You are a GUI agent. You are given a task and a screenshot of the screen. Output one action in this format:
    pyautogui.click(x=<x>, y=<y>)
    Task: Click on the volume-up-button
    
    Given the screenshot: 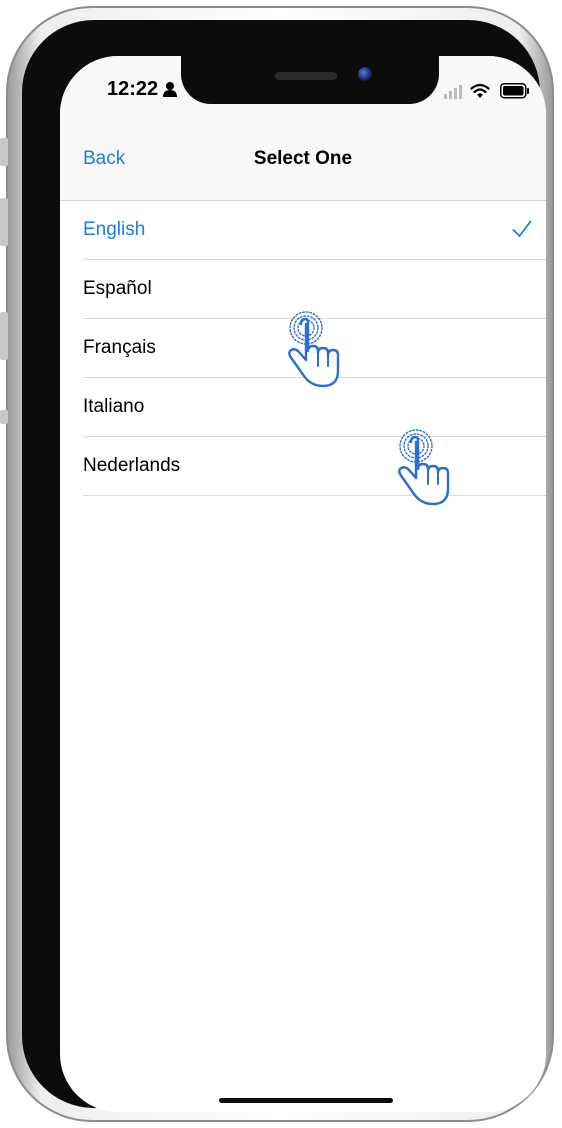 What is the action you would take?
    pyautogui.click(x=4, y=222)
    